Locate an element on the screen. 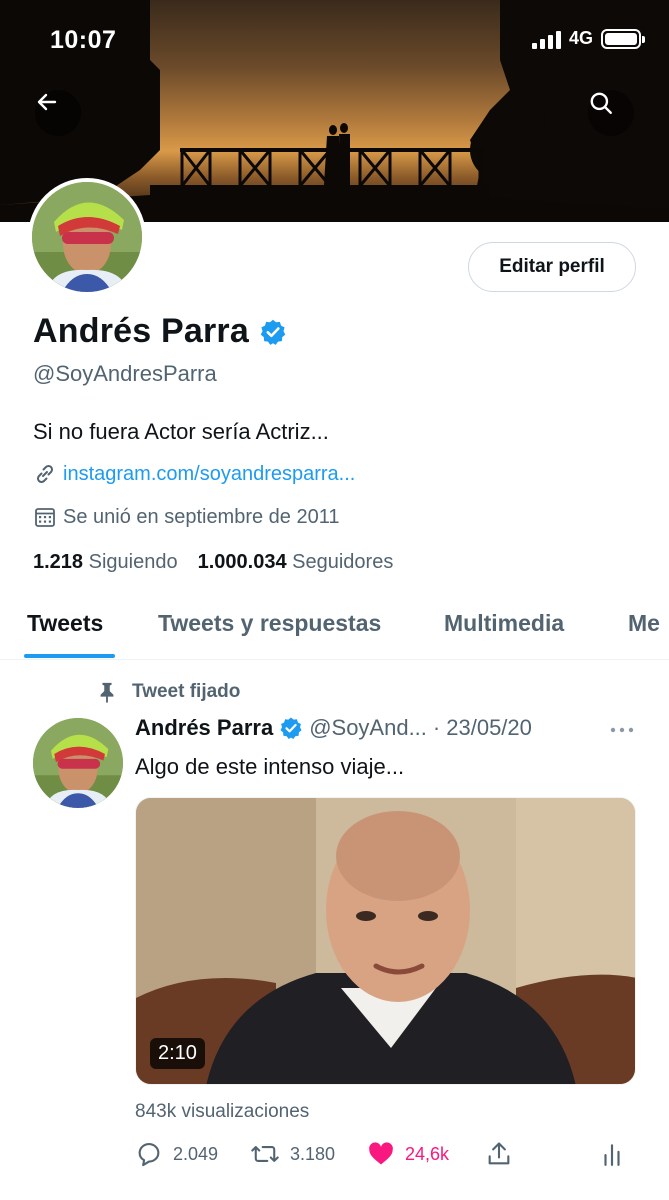 This screenshot has height=1200, width=669. retweet-count: 3.180 is located at coordinates (313, 1153).